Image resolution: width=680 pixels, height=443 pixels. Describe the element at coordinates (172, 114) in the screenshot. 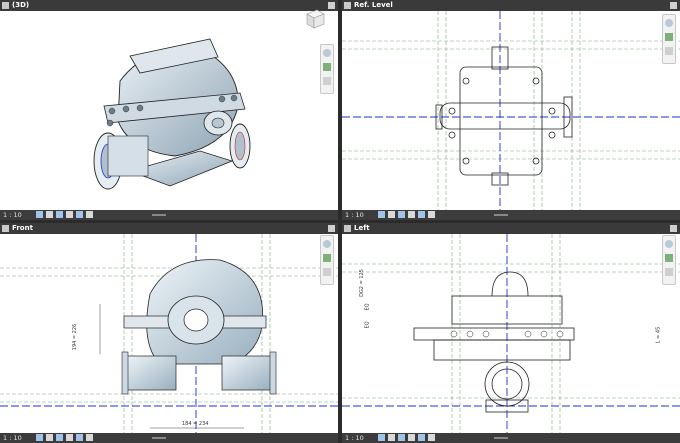

I see `pump-3d-model` at that location.